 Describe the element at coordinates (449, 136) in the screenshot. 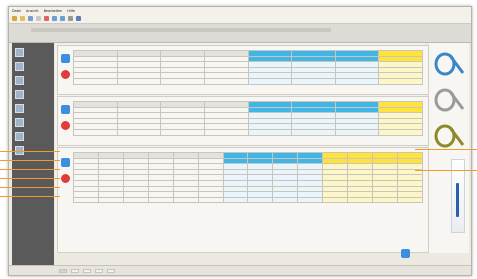

I see `coil-olive-icon` at that location.